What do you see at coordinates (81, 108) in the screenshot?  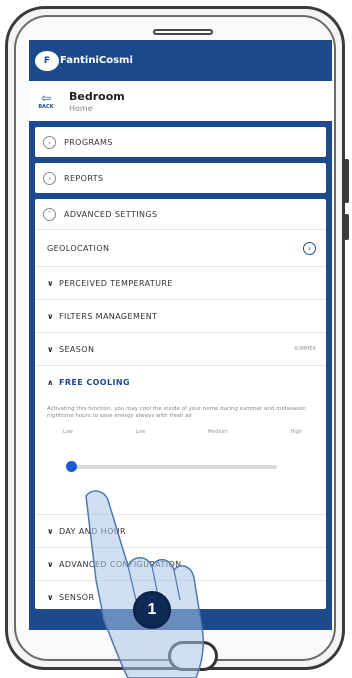 I see `page-subtitle: Home` at bounding box center [81, 108].